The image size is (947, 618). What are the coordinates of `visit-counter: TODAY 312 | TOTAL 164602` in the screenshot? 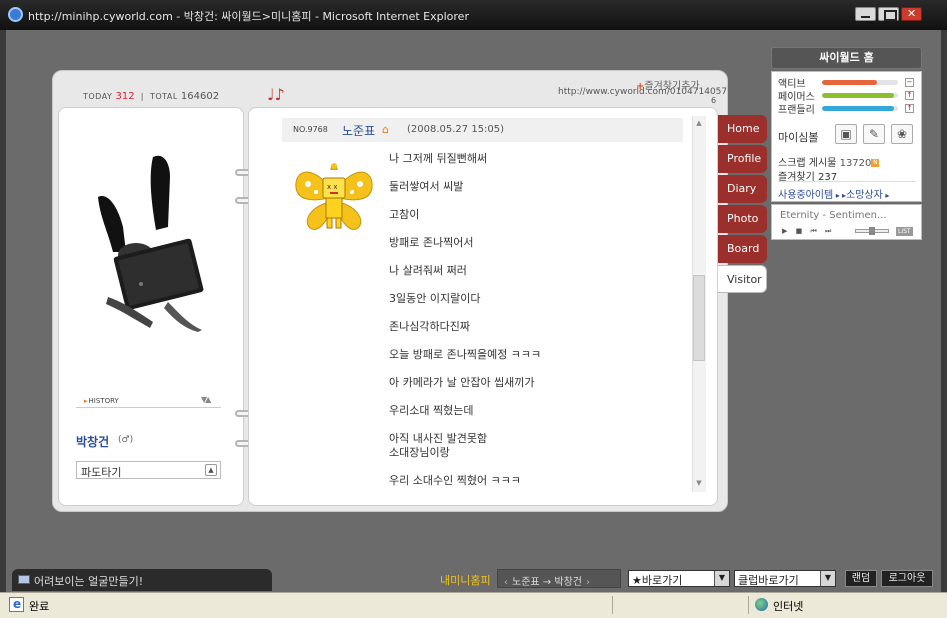 It's located at (151, 96).